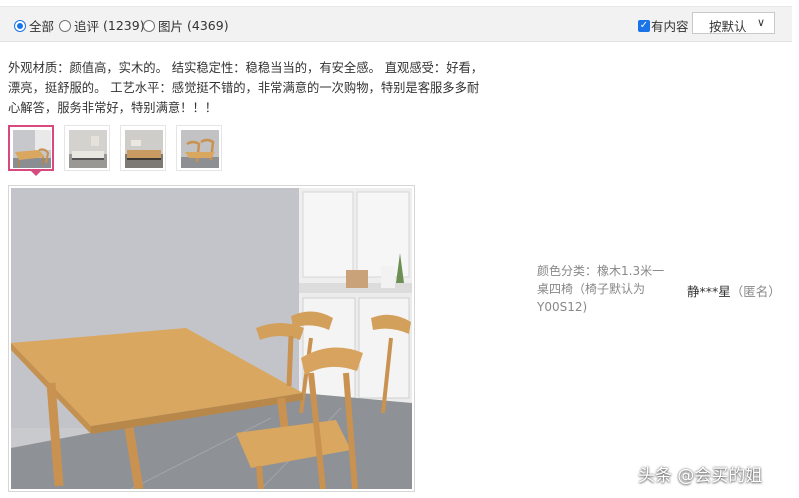 The width and height of the screenshot is (799, 498). What do you see at coordinates (102, 25) in the screenshot?
I see `filter-followup-option: 追评 (1239)` at bounding box center [102, 25].